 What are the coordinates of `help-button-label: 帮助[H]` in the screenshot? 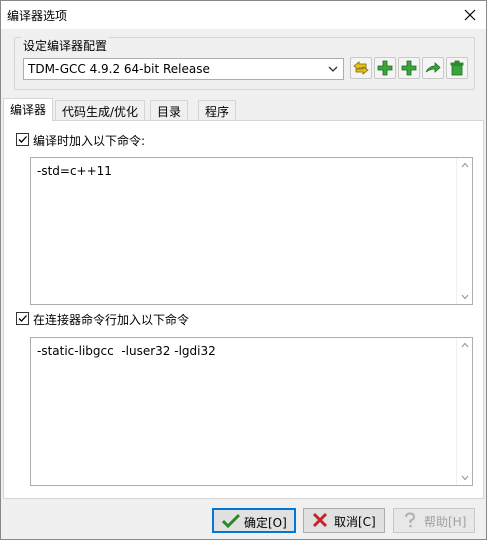 It's located at (445, 522).